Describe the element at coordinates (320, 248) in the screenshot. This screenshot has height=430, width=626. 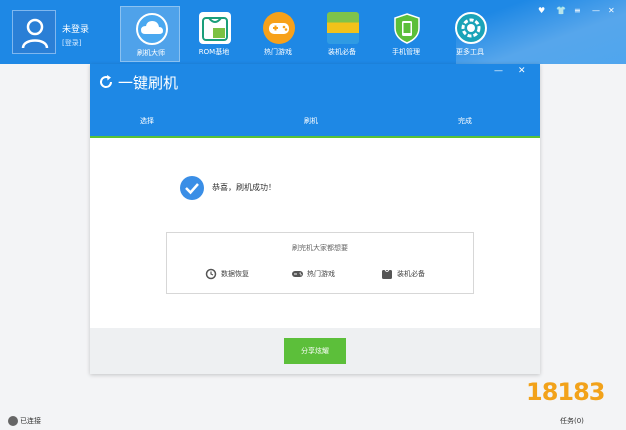
I see `recommend-title: 刷完机大家都想要` at that location.